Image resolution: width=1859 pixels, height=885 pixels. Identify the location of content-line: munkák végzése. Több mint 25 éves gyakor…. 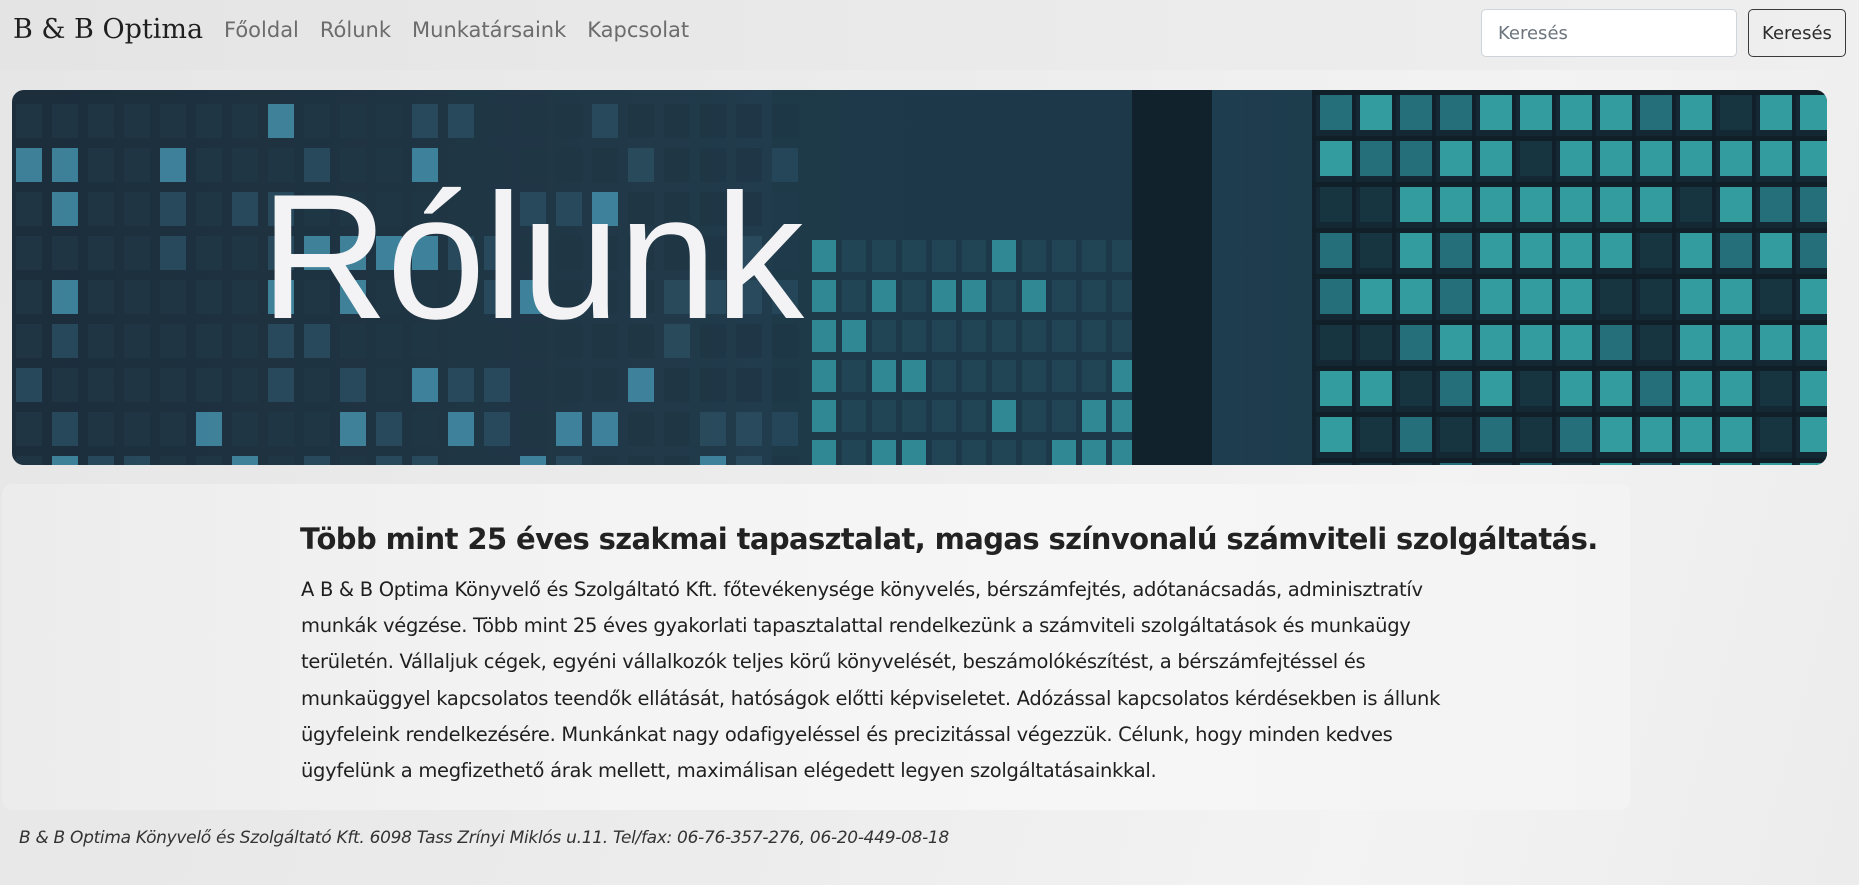
(856, 626).